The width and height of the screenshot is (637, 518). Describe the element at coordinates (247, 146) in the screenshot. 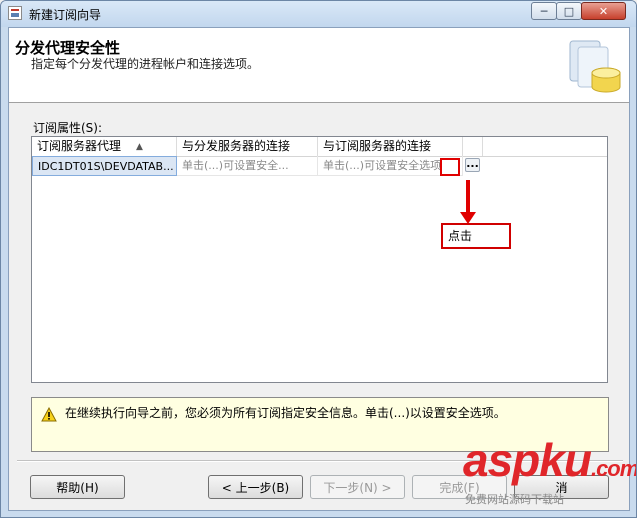

I see `column-header-distributor-connection: 与分发服务器的连接` at that location.